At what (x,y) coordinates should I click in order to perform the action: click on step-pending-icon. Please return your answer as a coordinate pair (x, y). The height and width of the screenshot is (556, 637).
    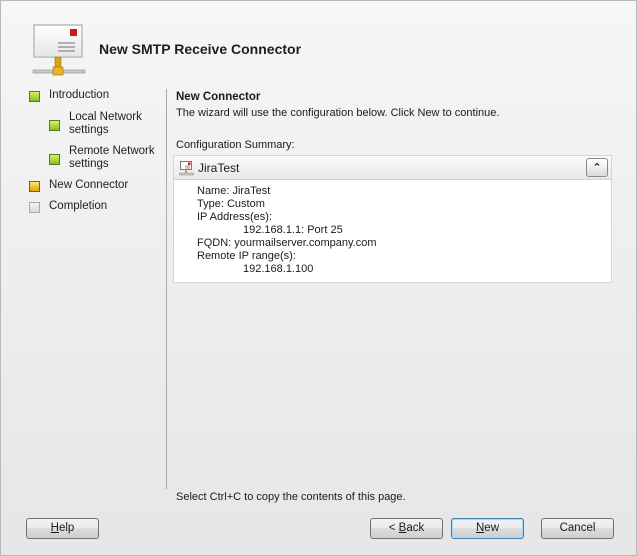
    Looking at the image, I should click on (34, 207).